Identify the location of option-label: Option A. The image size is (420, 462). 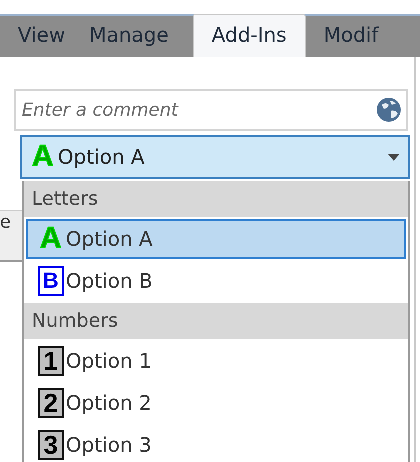
(109, 239).